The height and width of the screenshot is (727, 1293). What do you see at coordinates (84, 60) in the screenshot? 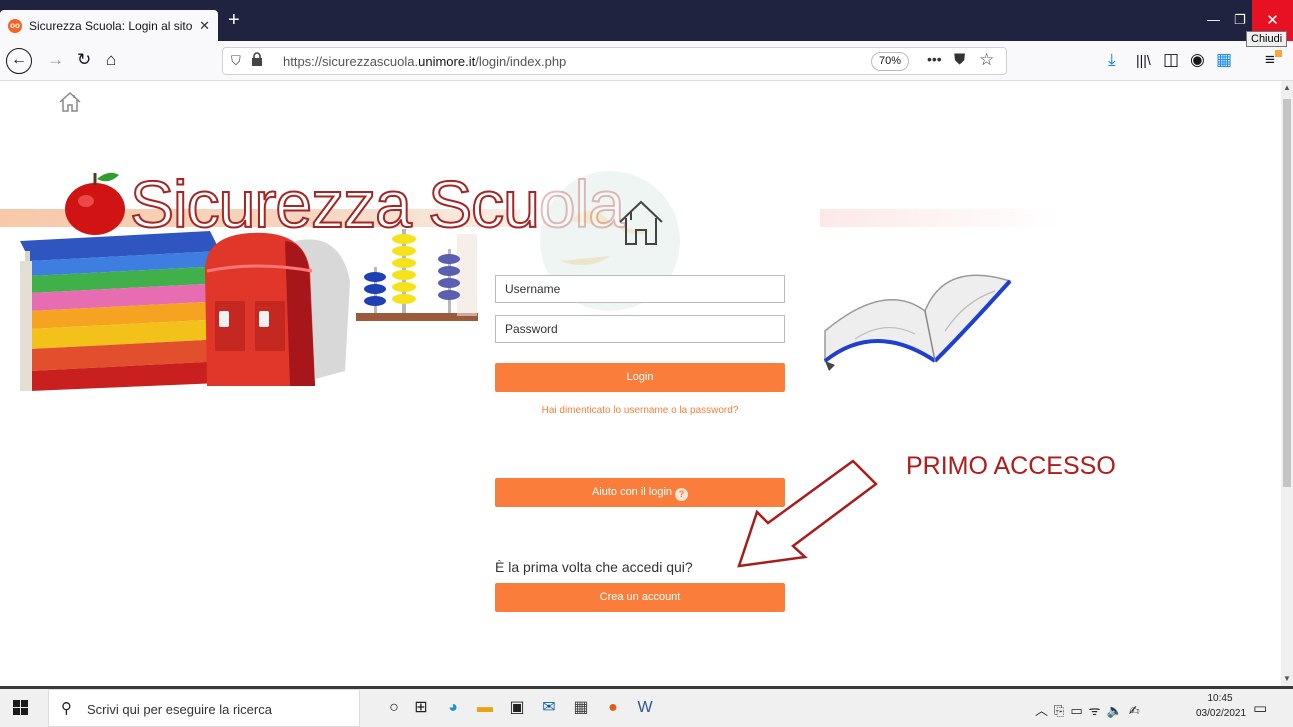
I see `reload-button: ↻` at bounding box center [84, 60].